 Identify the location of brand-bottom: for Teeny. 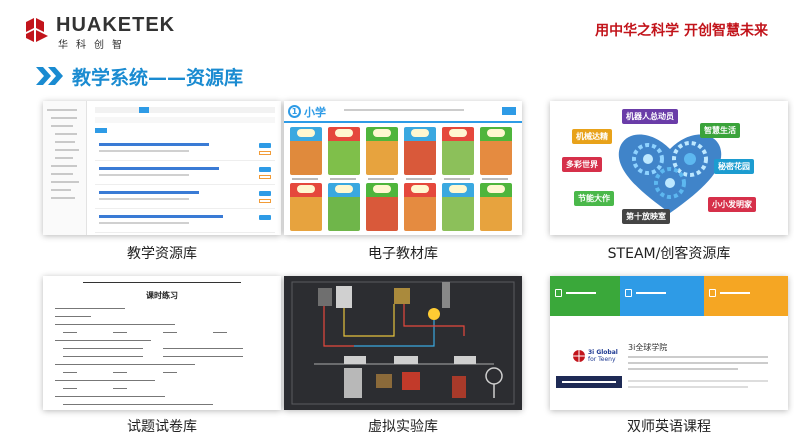
(602, 359).